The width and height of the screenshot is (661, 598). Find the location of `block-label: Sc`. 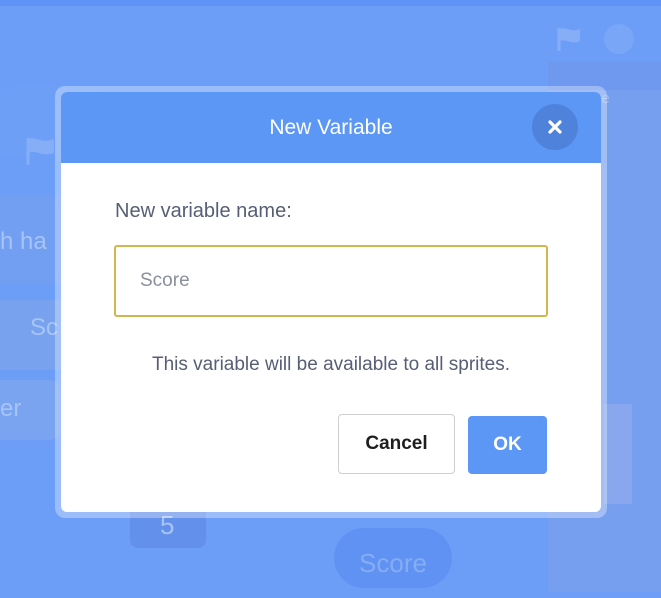

block-label: Sc is located at coordinates (44, 327).